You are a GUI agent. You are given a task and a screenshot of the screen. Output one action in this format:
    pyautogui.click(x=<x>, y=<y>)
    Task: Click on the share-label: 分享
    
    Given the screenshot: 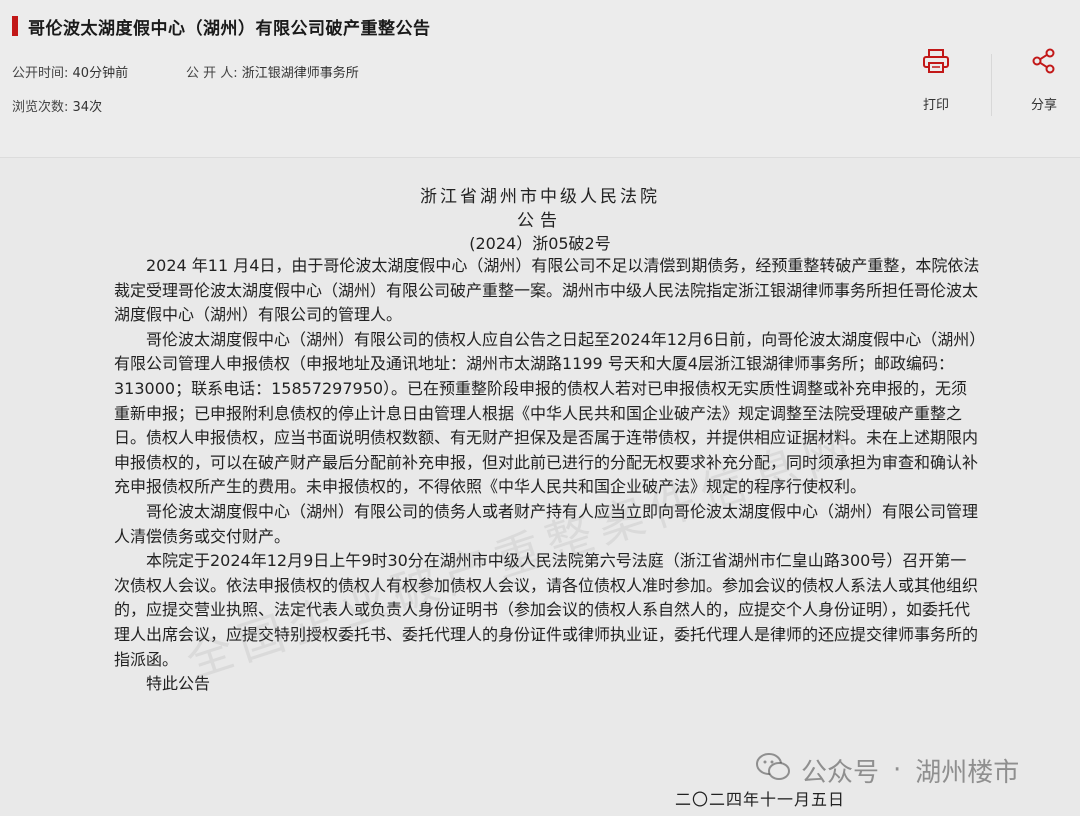 What is the action you would take?
    pyautogui.click(x=1043, y=105)
    